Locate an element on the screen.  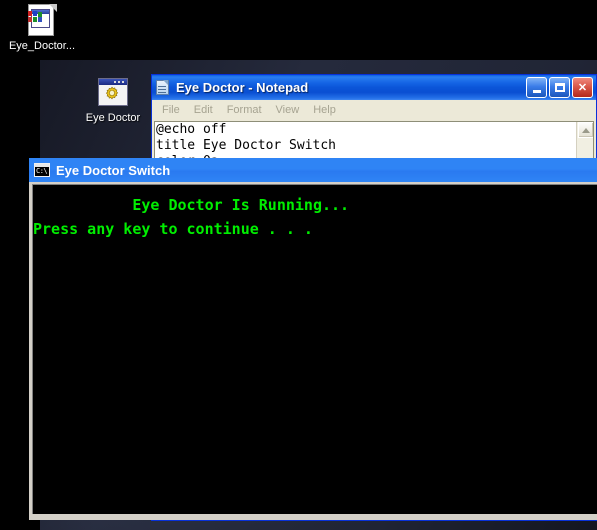
menu-item-edit: Edit is located at coordinates (203, 110).